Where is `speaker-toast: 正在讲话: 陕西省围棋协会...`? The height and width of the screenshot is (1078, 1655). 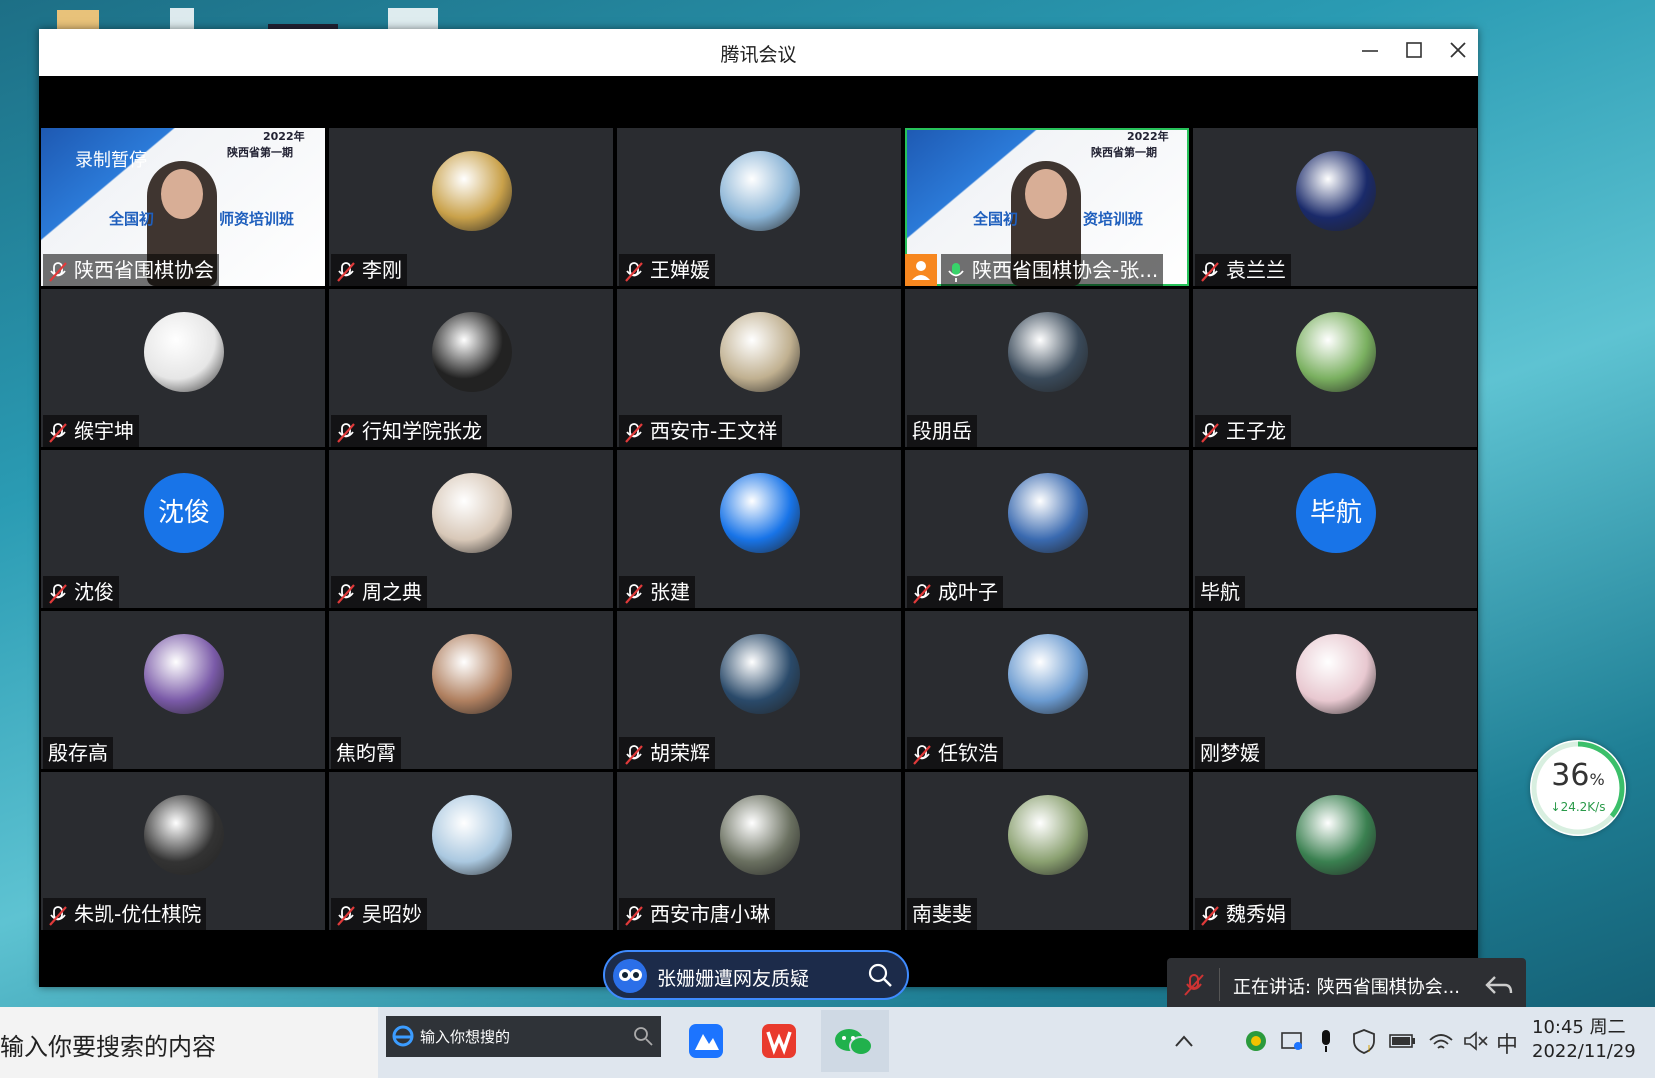
speaker-toast: 正在讲话: 陕西省围棋协会... is located at coordinates (1346, 984).